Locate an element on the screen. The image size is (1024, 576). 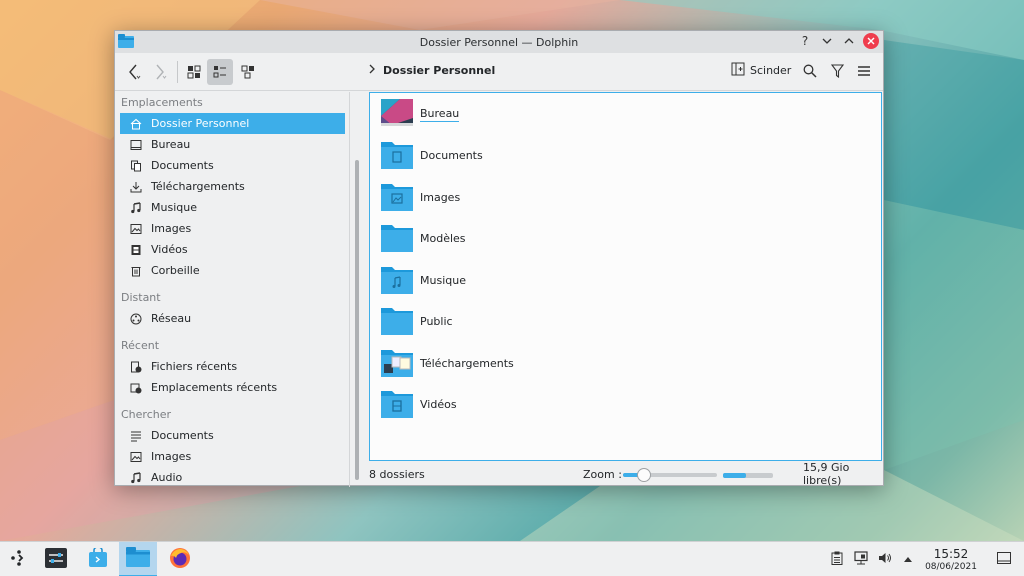
sidebar-item-downloads: Téléchargements is located at coordinates (232, 186).